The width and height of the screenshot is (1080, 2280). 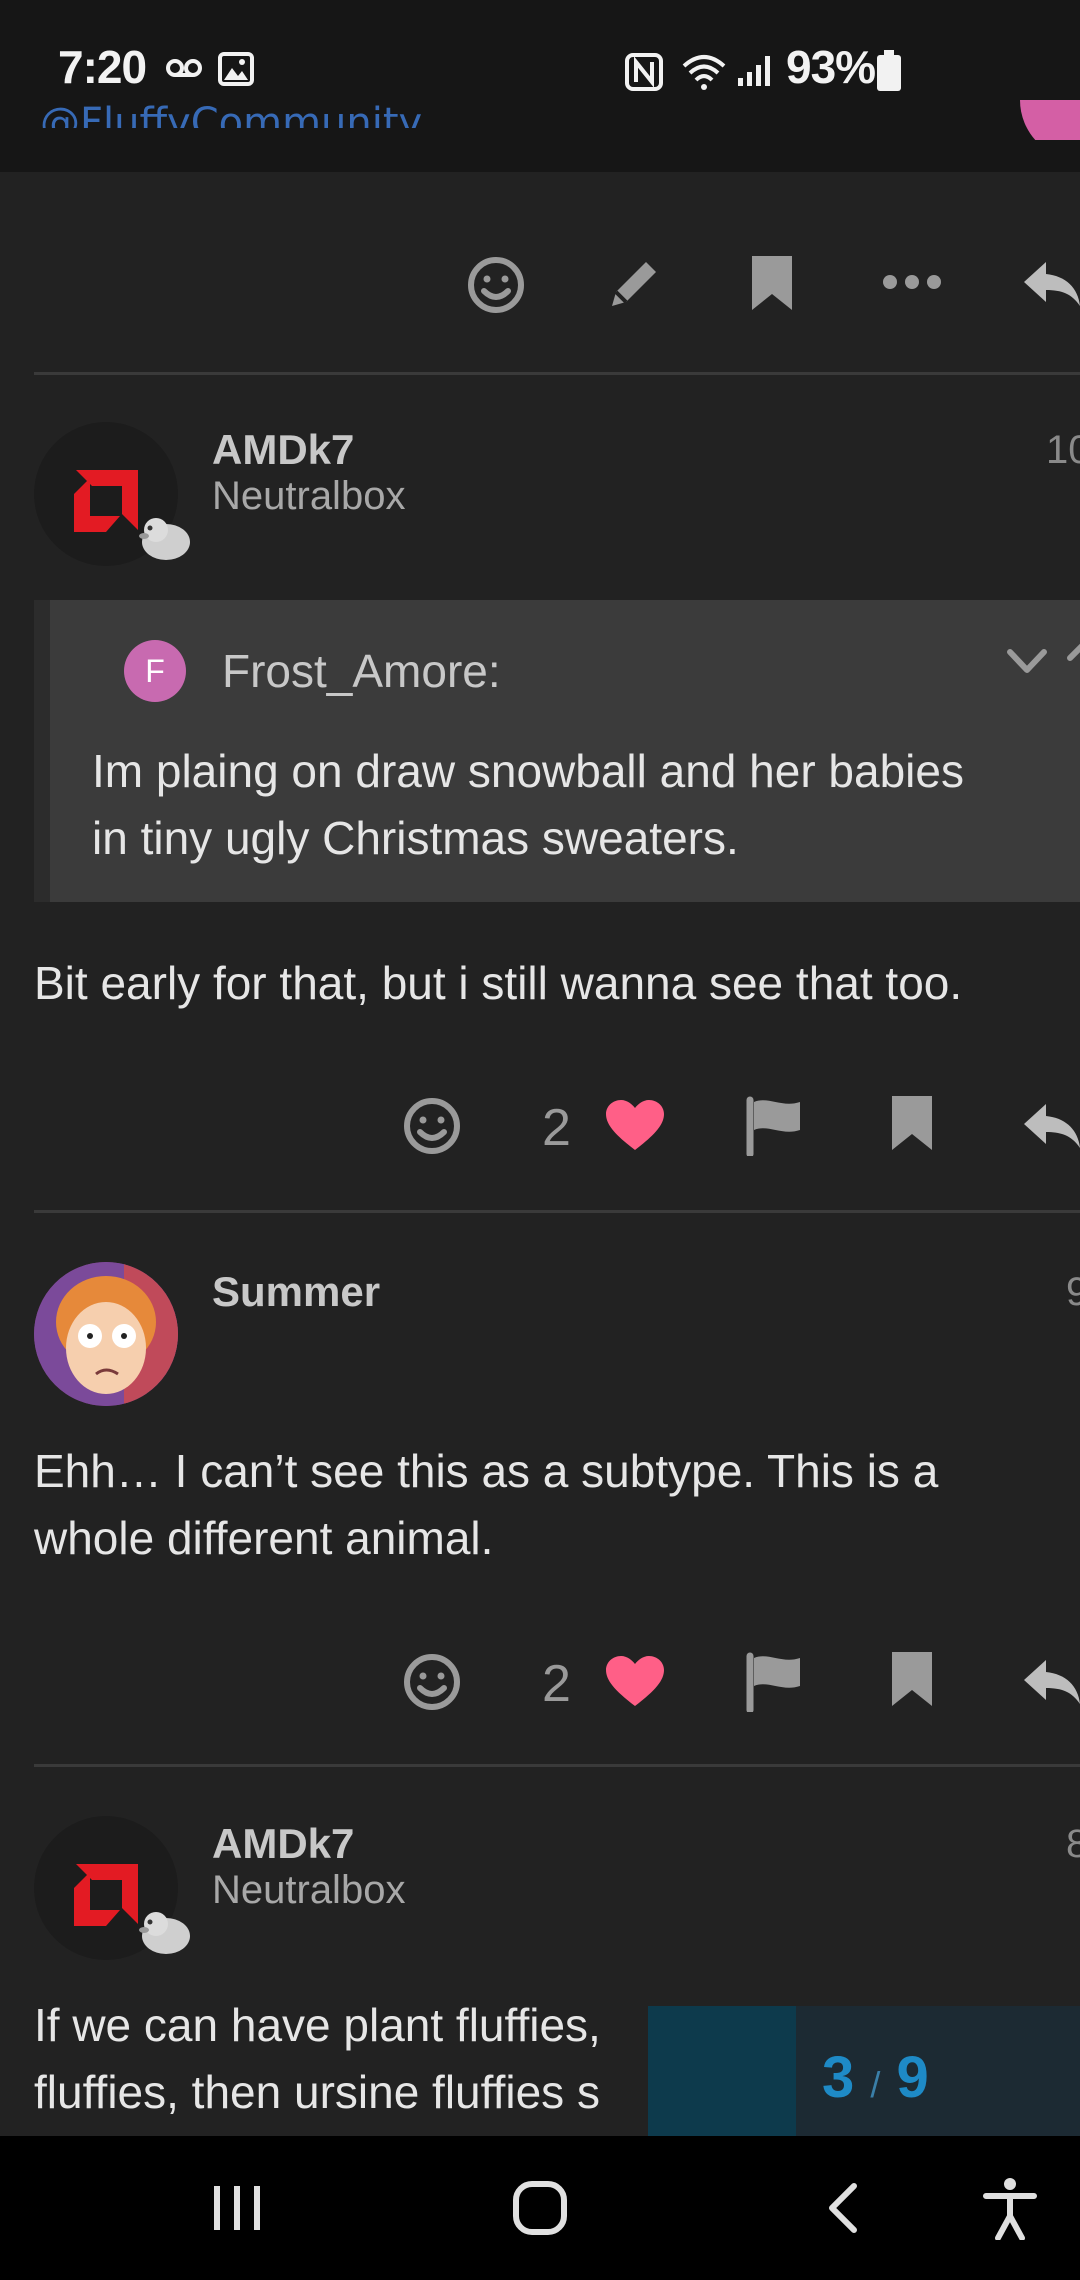 I want to click on progress-total: 9, so click(x=912, y=2077).